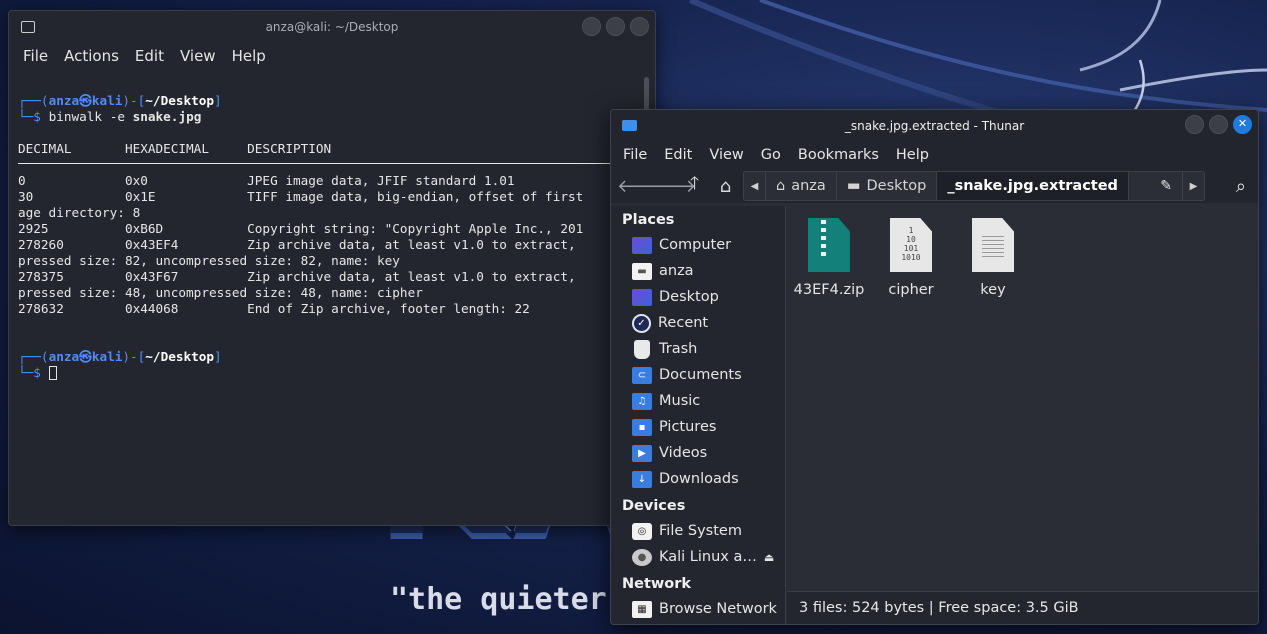  What do you see at coordinates (75, 116) in the screenshot?
I see `command-name: binwalk` at bounding box center [75, 116].